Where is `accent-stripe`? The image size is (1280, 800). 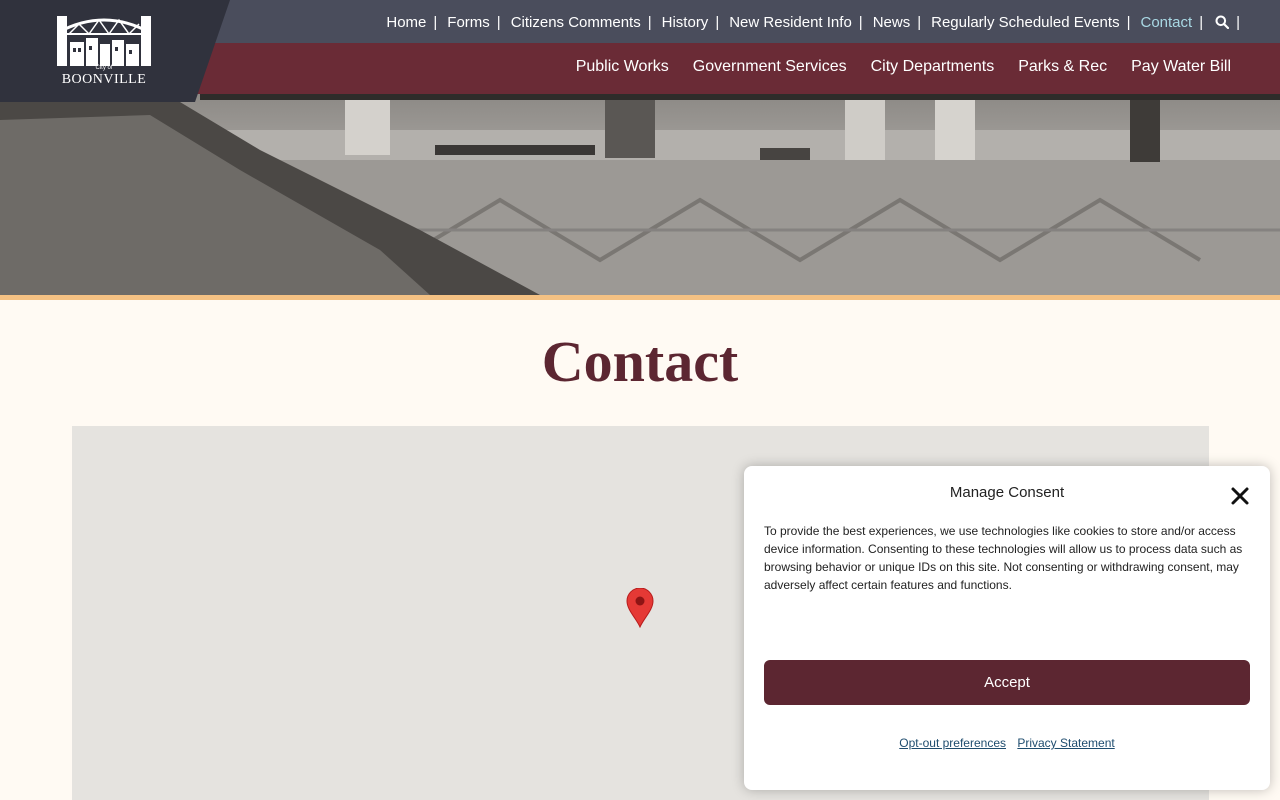
accent-stripe is located at coordinates (640, 297).